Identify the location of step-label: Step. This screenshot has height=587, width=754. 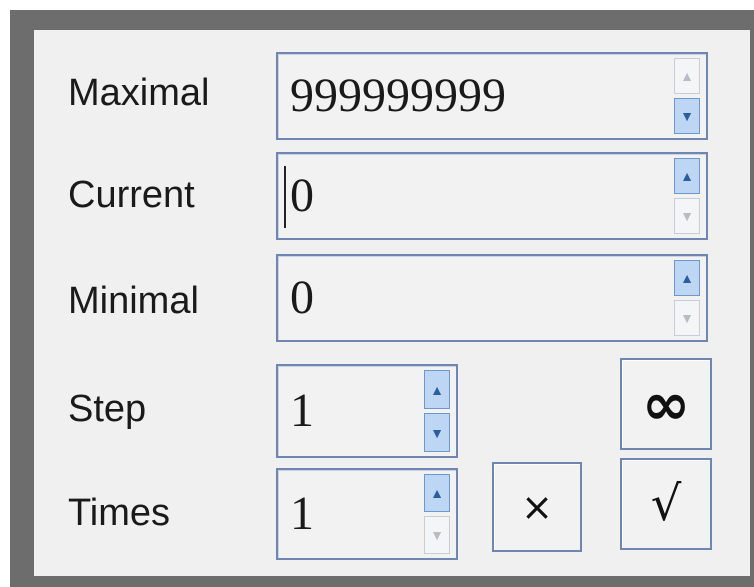
(107, 409).